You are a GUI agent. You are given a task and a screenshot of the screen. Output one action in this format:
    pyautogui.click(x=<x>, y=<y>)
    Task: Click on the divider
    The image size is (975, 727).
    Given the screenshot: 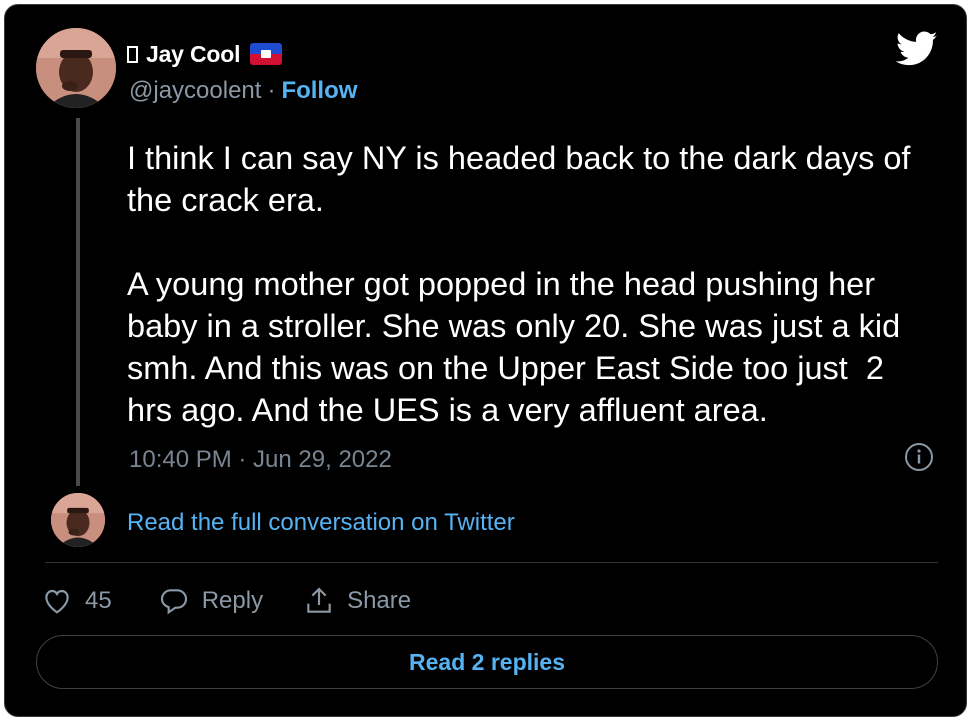 What is the action you would take?
    pyautogui.click(x=491, y=562)
    